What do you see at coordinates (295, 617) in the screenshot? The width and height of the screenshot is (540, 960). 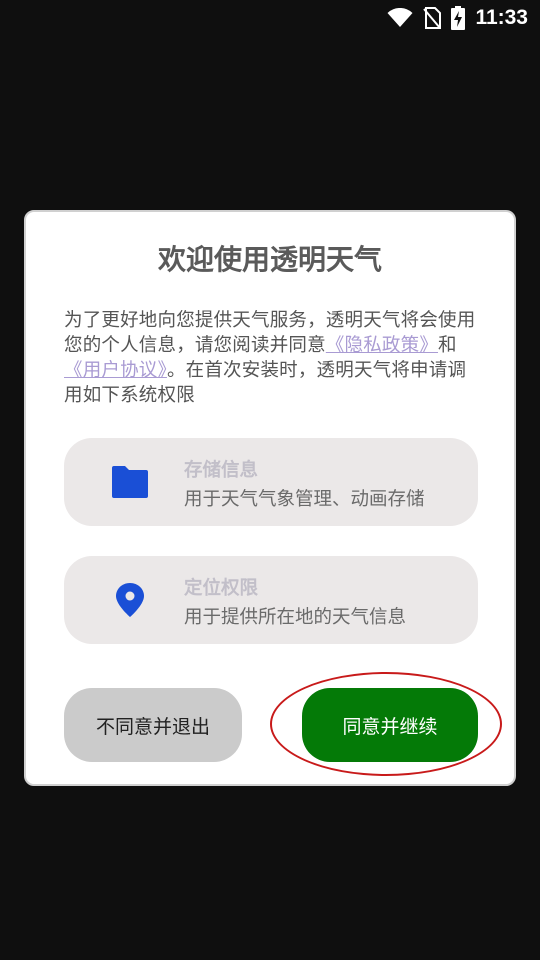 I see `permission-description: 用于提供所在地的天气信息` at bounding box center [295, 617].